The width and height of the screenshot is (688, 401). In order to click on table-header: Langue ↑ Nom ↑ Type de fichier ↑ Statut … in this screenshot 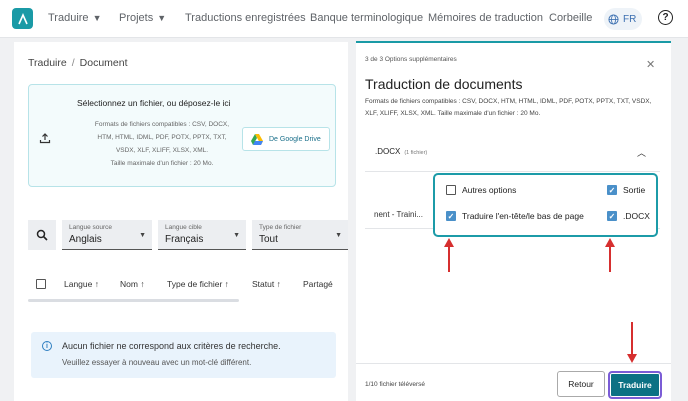, I will do `click(188, 285)`.